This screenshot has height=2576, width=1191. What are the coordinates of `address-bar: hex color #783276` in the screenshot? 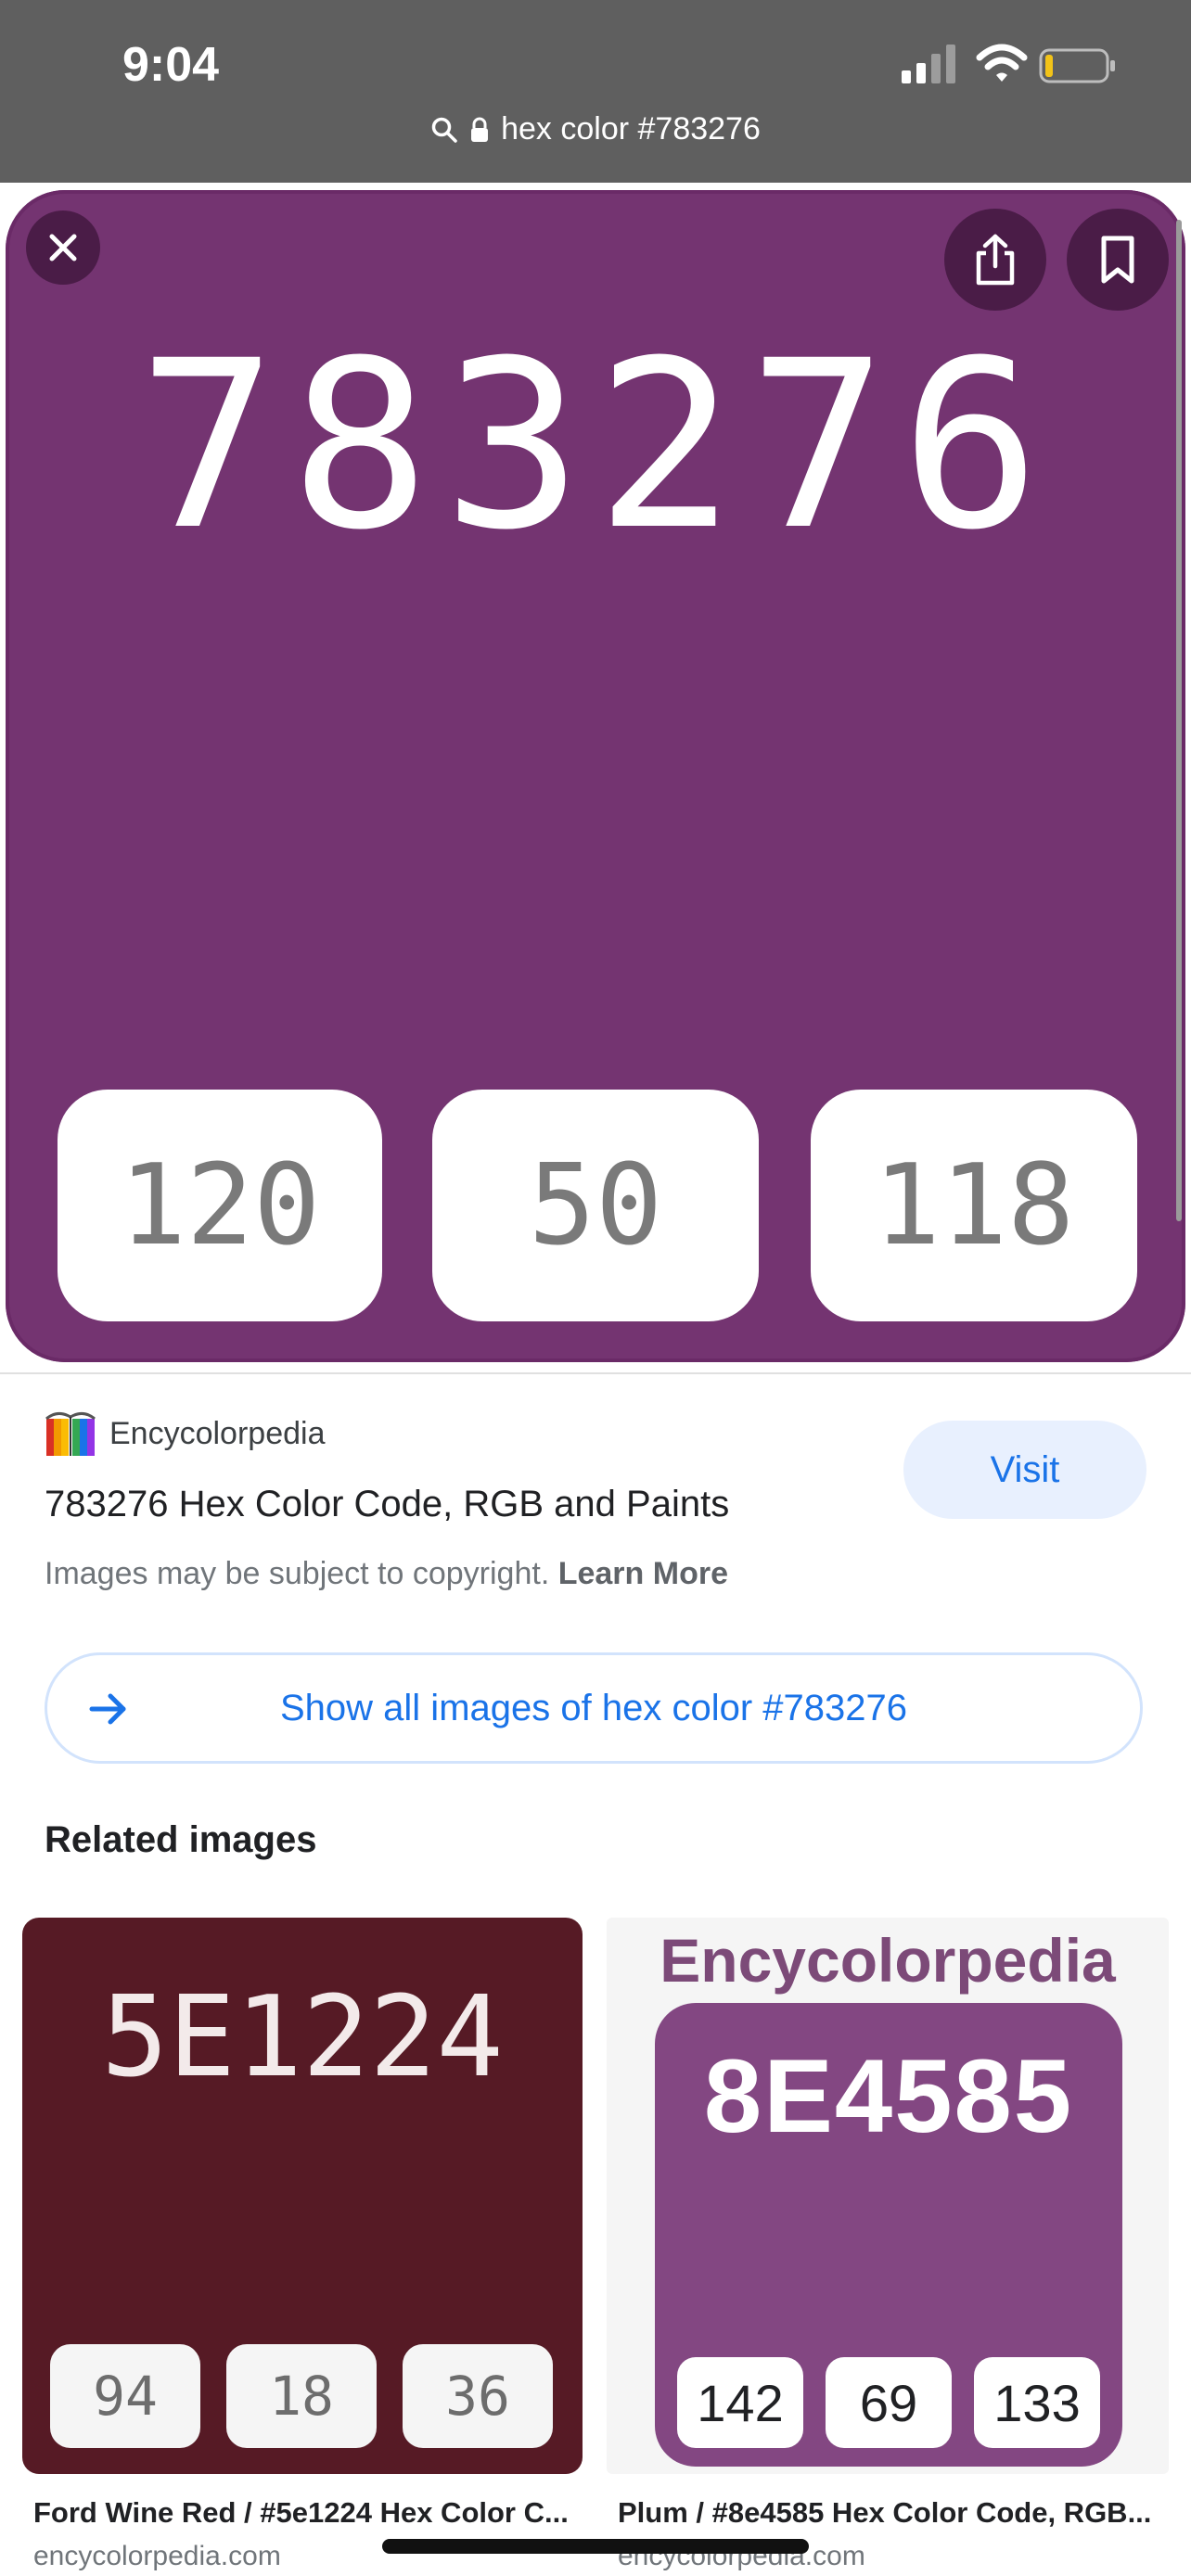 It's located at (595, 139).